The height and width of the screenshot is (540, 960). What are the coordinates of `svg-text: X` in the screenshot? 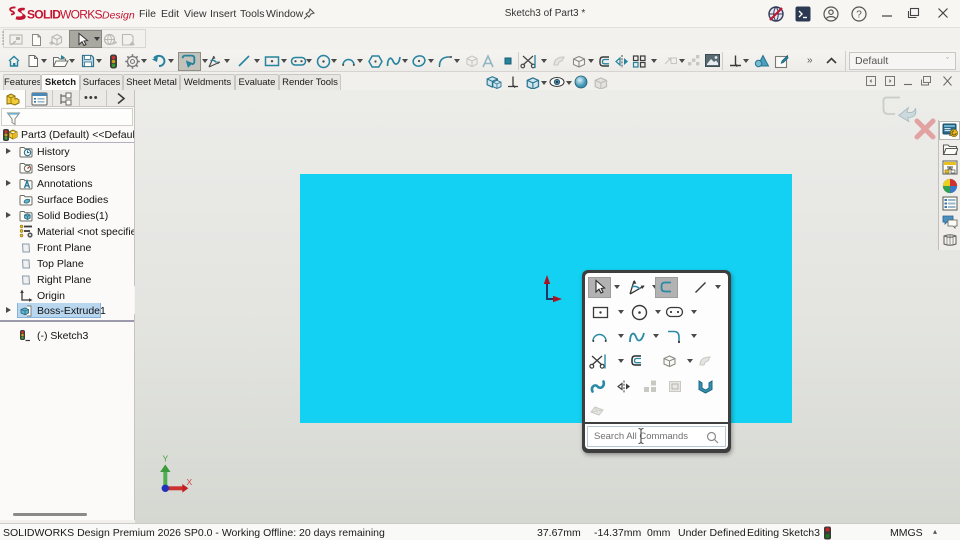 It's located at (190, 482).